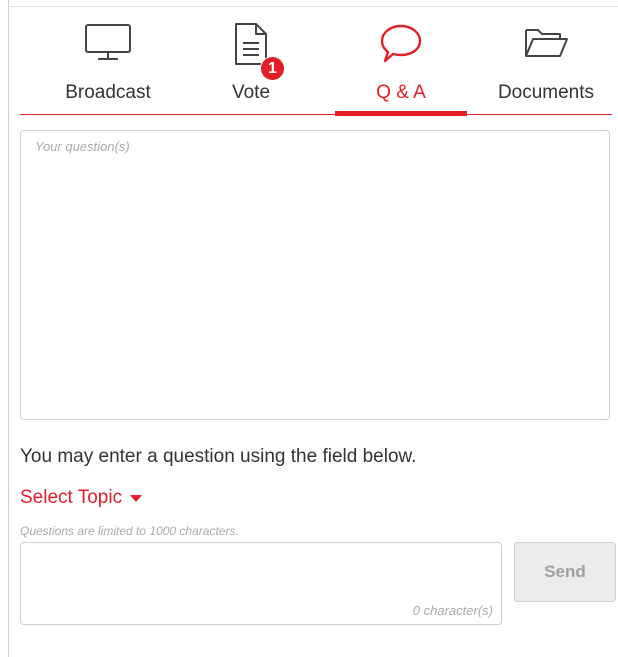  Describe the element at coordinates (272, 68) in the screenshot. I see `vote-notification-badge: 1` at that location.